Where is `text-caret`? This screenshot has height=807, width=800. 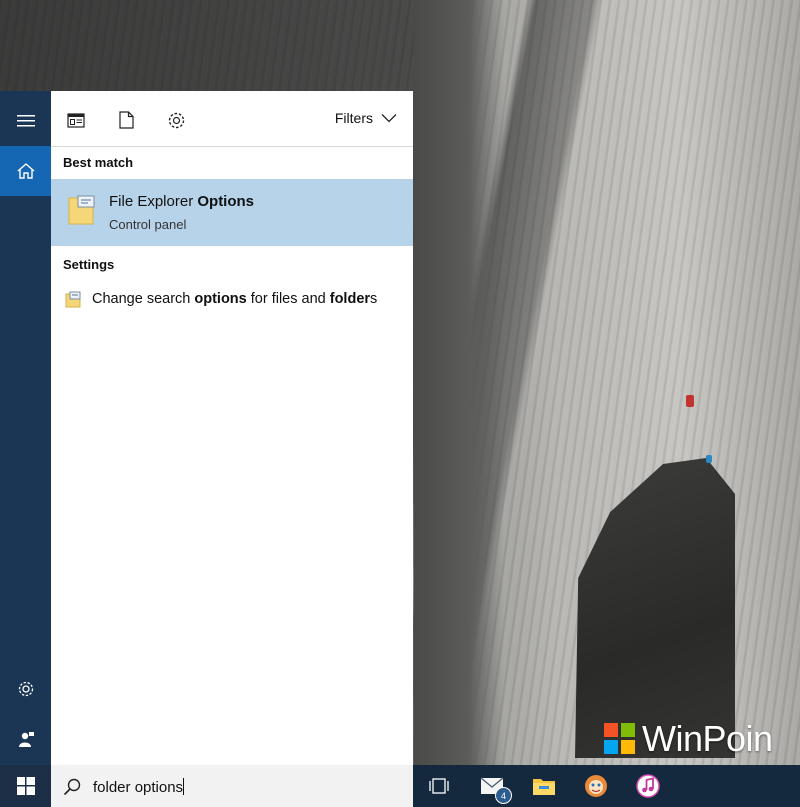 text-caret is located at coordinates (184, 786).